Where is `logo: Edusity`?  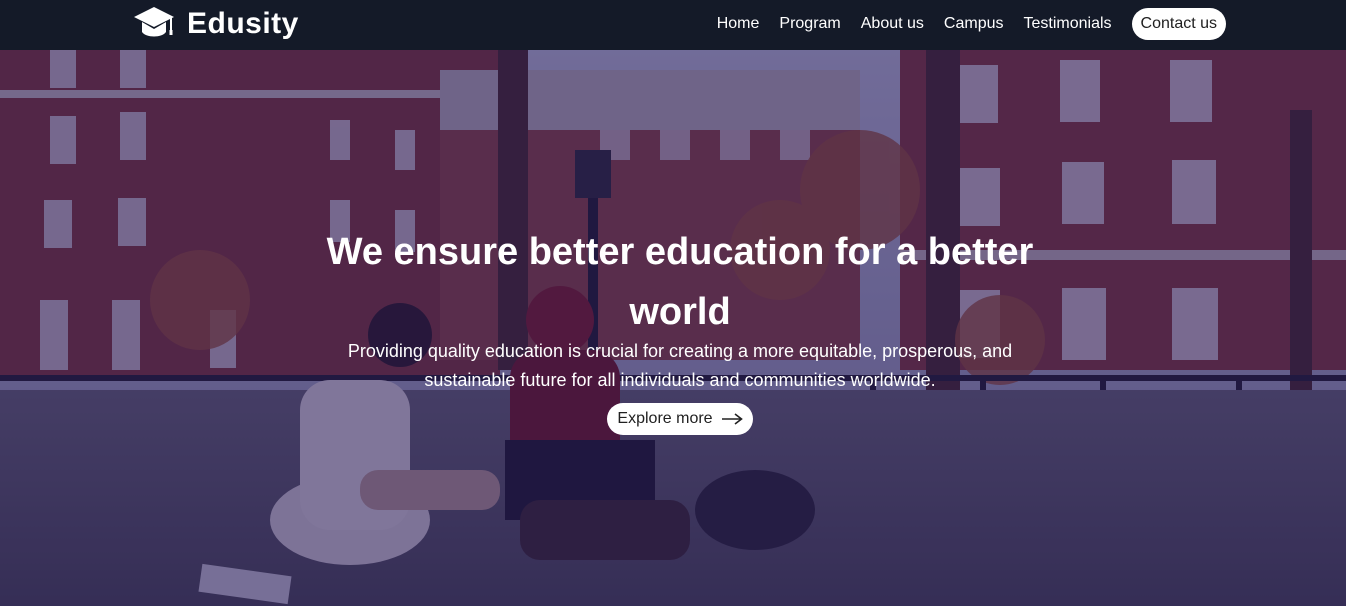 logo: Edusity is located at coordinates (216, 24).